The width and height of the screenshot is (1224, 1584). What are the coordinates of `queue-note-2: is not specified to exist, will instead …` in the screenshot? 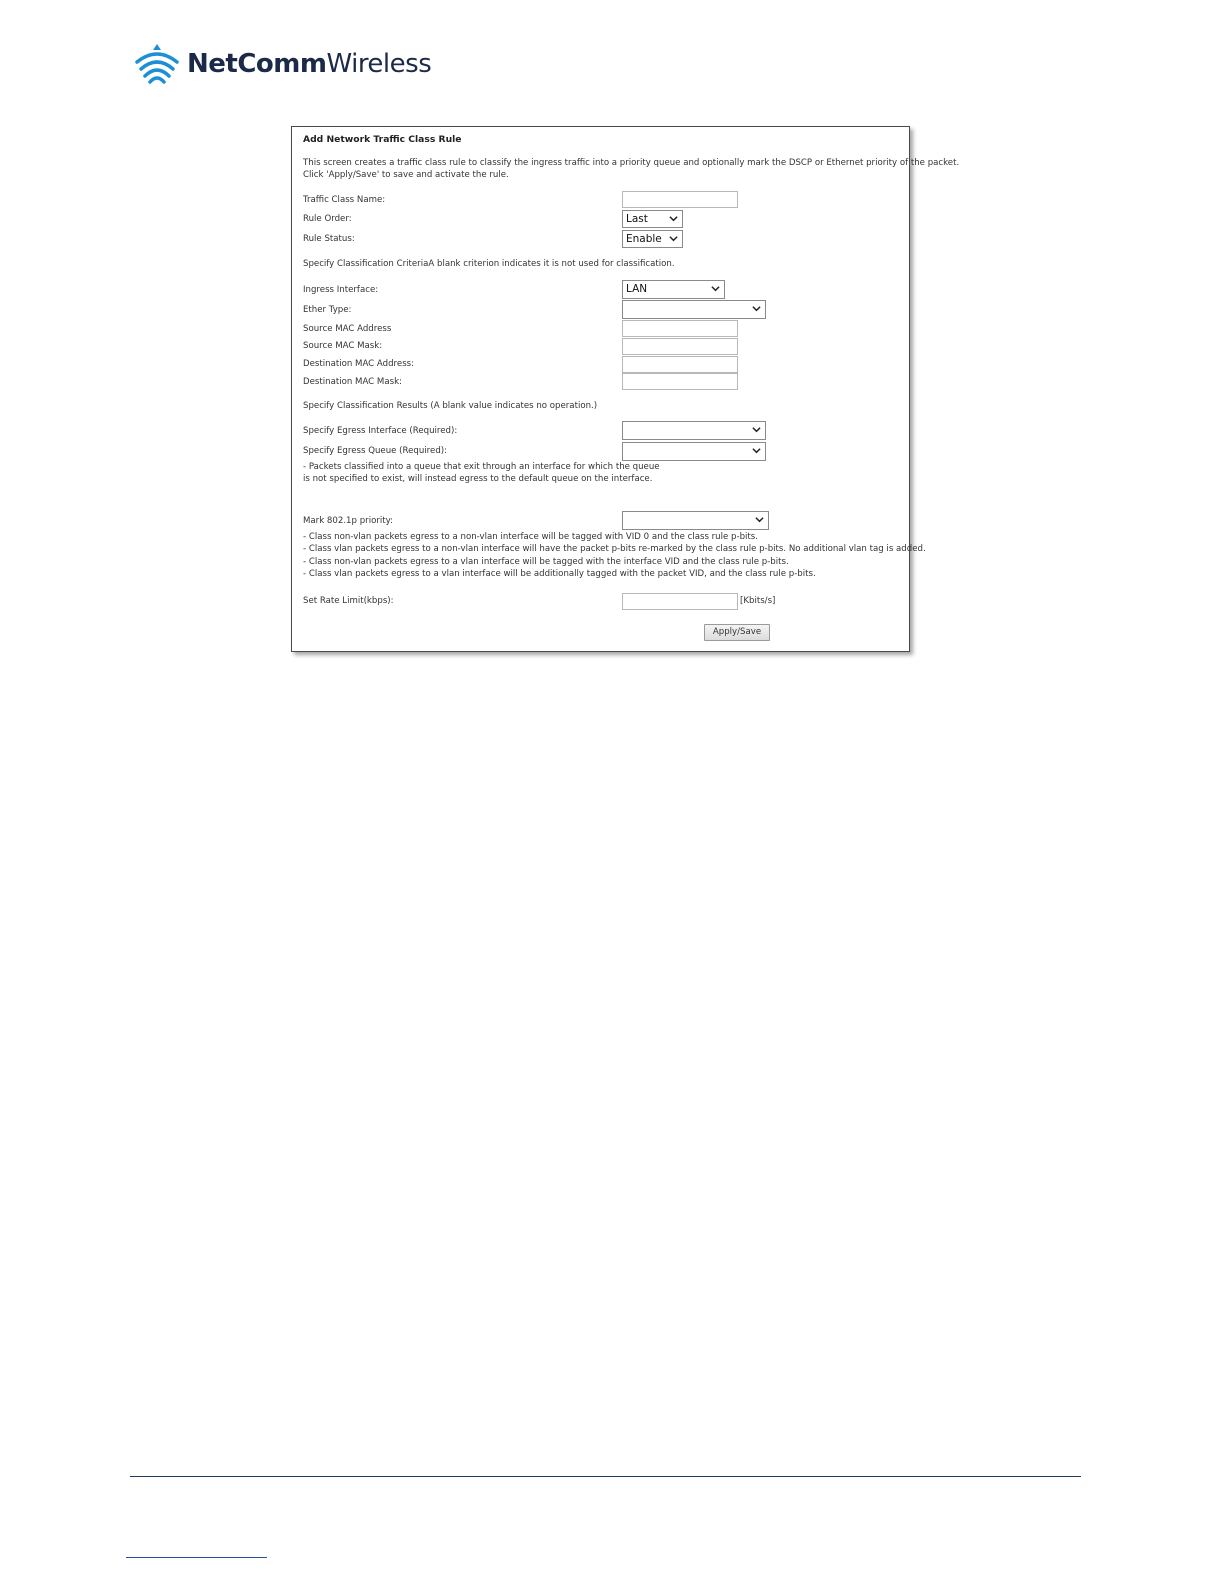 It's located at (478, 479).